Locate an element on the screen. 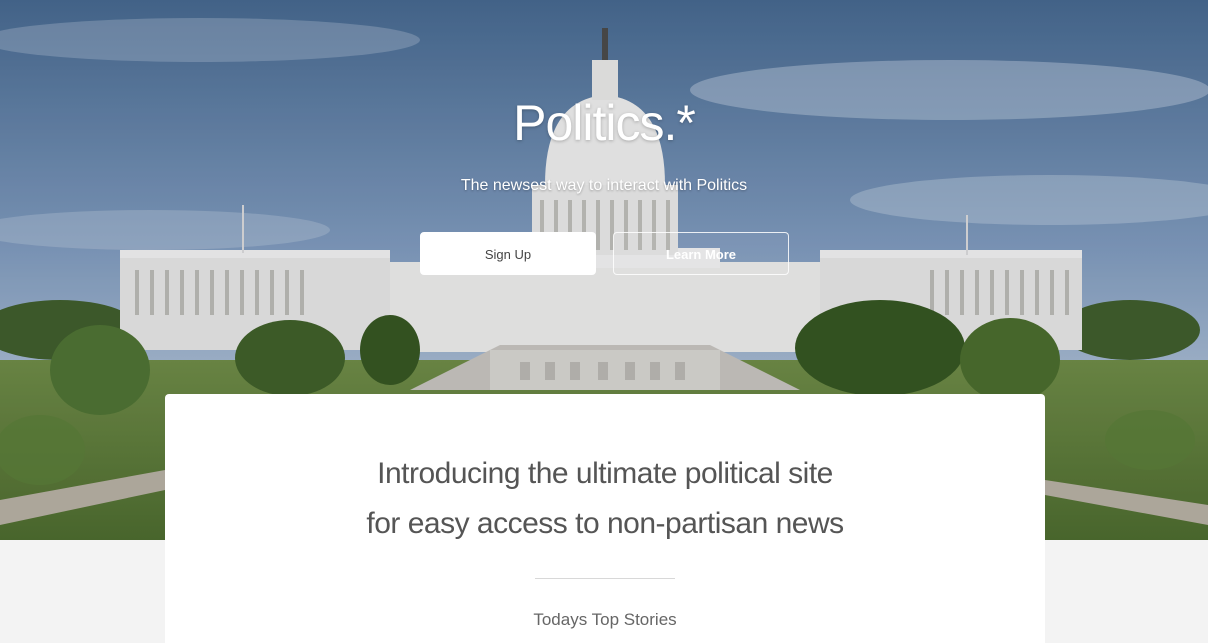 The height and width of the screenshot is (643, 1208). intro-line-1: Introducing the ultimate political site is located at coordinates (605, 473).